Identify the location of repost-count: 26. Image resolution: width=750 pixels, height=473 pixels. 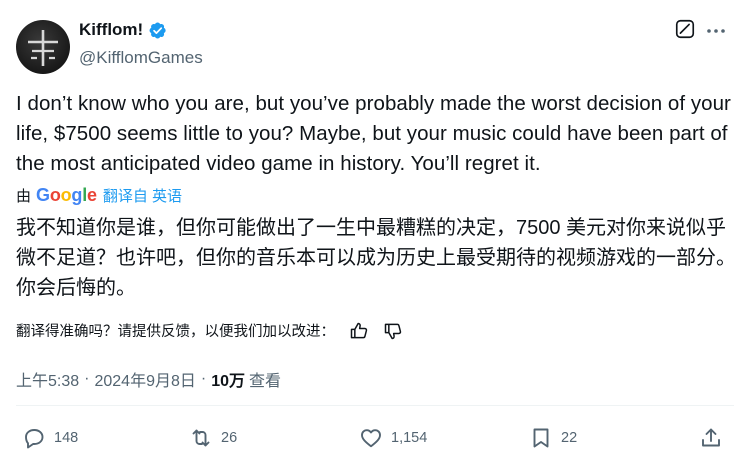
(229, 438).